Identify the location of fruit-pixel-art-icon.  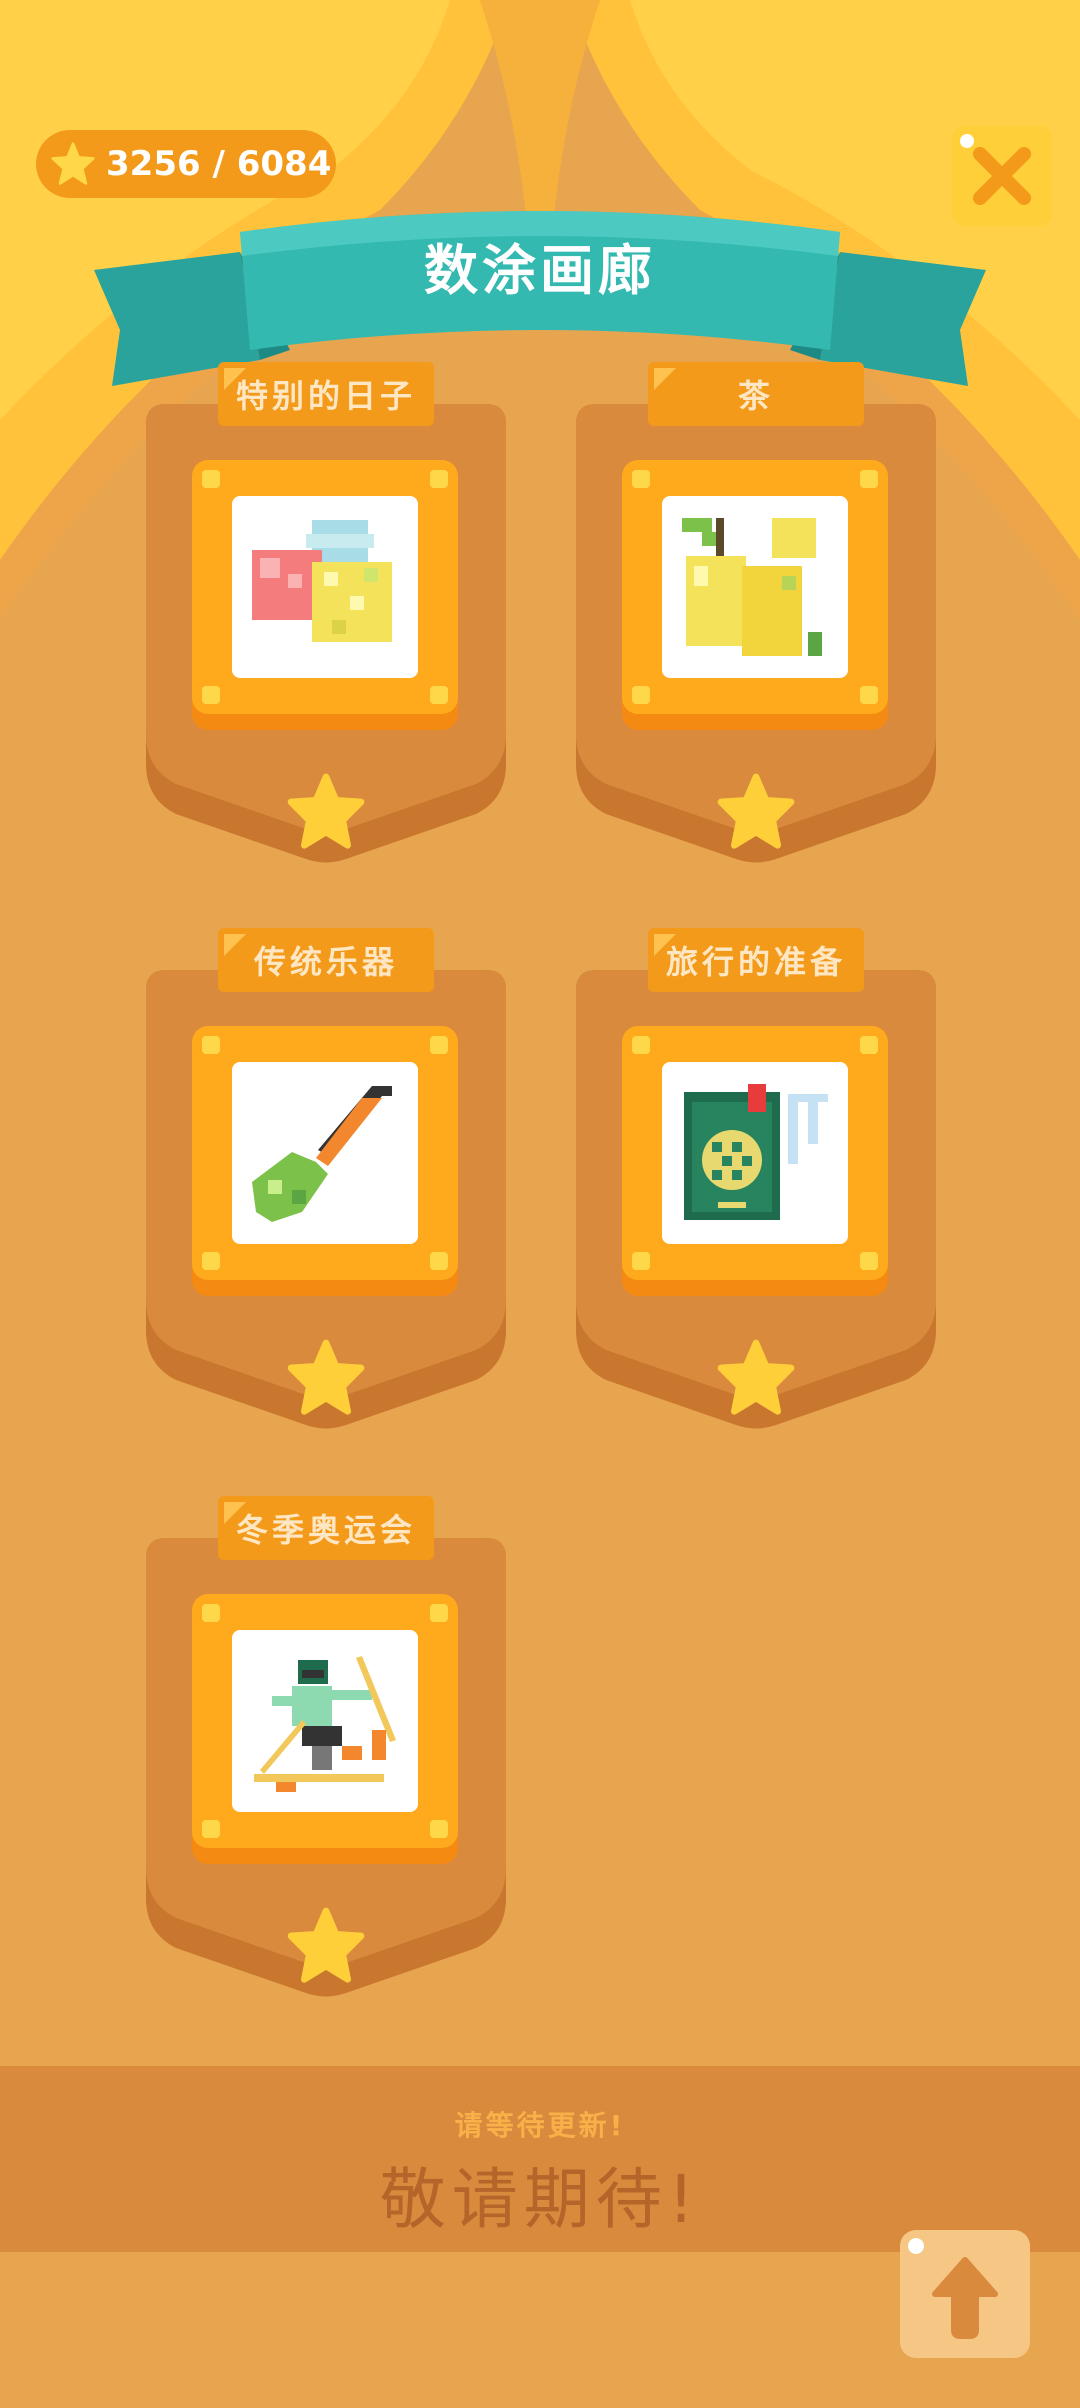
(325, 587).